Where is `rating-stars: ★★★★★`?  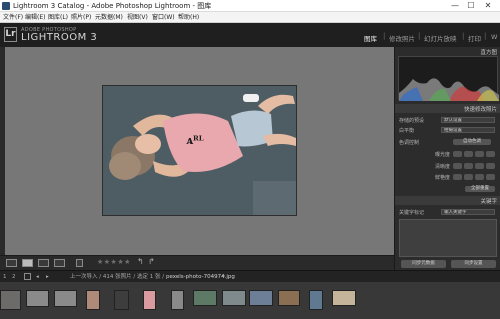 rating-stars: ★★★★★ is located at coordinates (114, 262).